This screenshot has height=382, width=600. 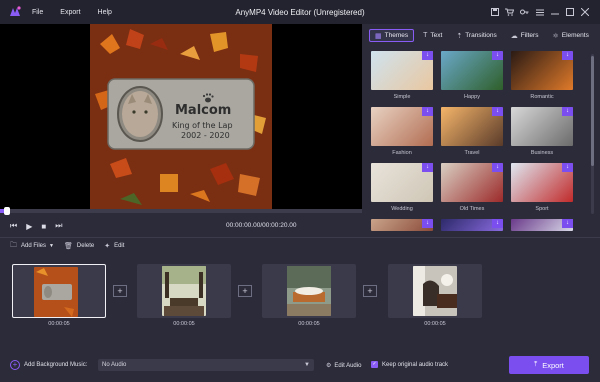 I want to click on theme-item: ↓ Fashion, so click(x=402, y=135).